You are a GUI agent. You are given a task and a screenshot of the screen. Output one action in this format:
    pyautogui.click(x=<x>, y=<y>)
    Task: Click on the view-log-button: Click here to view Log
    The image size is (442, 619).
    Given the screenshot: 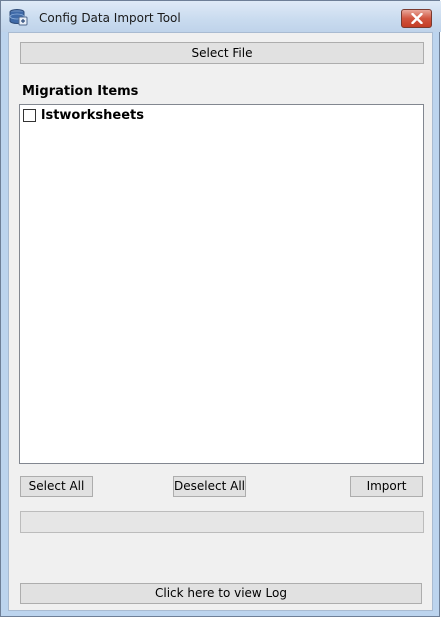 What is the action you would take?
    pyautogui.click(x=221, y=593)
    